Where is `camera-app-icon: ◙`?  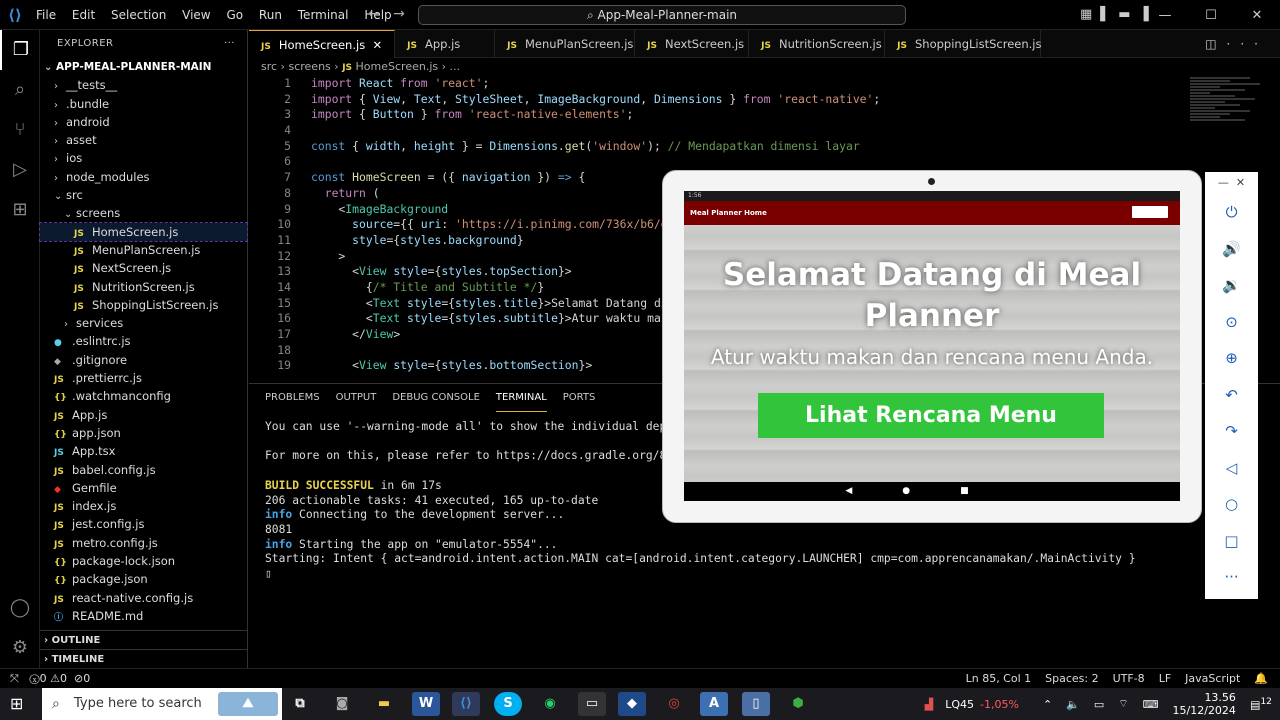
camera-app-icon: ◙ is located at coordinates (342, 704).